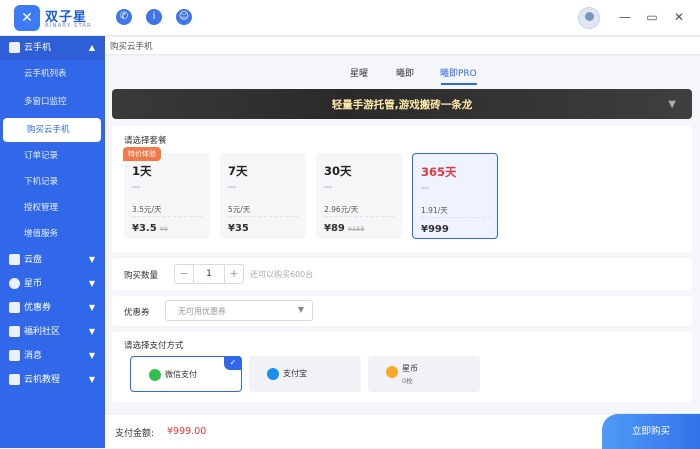 The image size is (700, 449). I want to click on package-total: ¥89 ¥168, so click(344, 228).